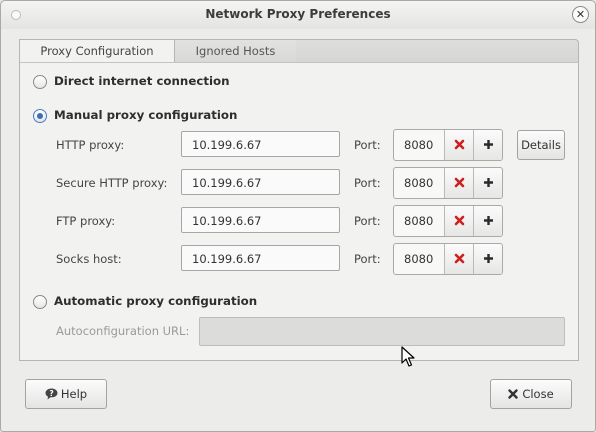  I want to click on secure-http-port-decrement-button, so click(458, 183).